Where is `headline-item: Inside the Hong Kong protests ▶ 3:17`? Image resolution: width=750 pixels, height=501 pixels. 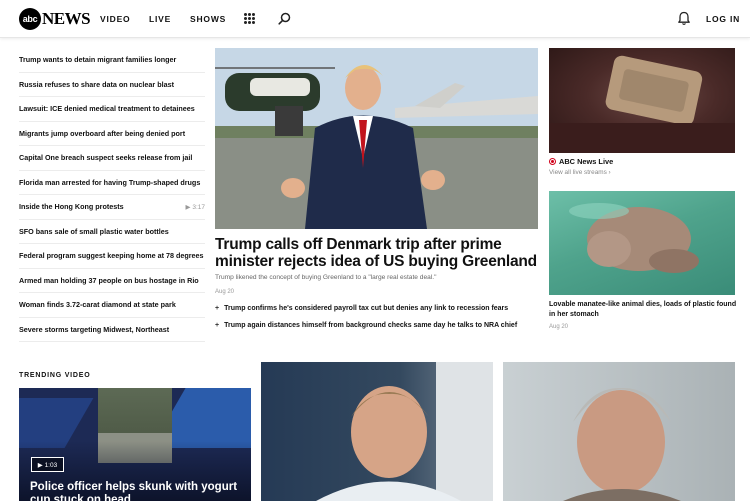 headline-item: Inside the Hong Kong protests ▶ 3:17 is located at coordinates (112, 207).